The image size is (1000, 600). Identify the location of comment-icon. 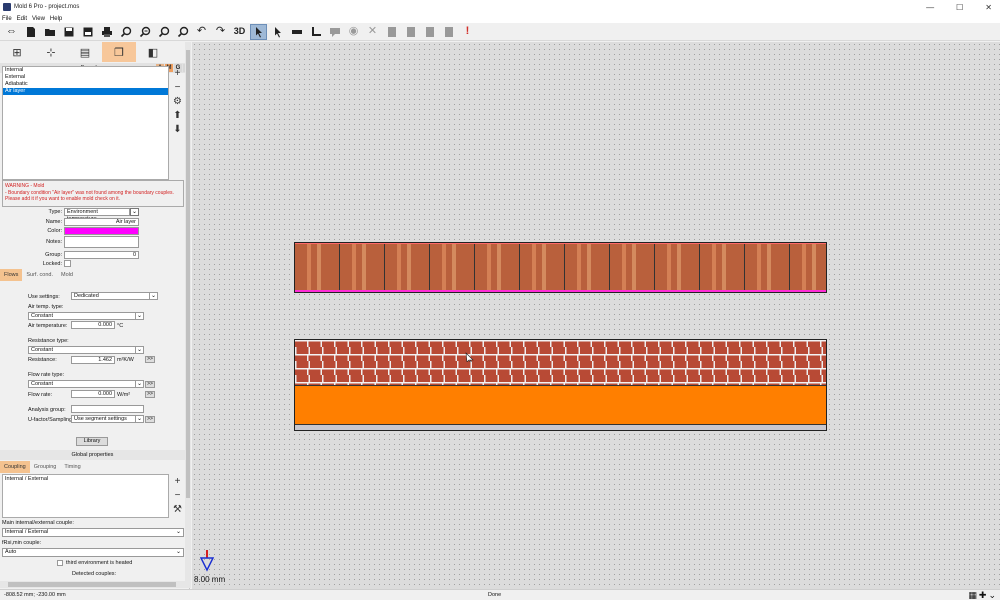
(334, 32).